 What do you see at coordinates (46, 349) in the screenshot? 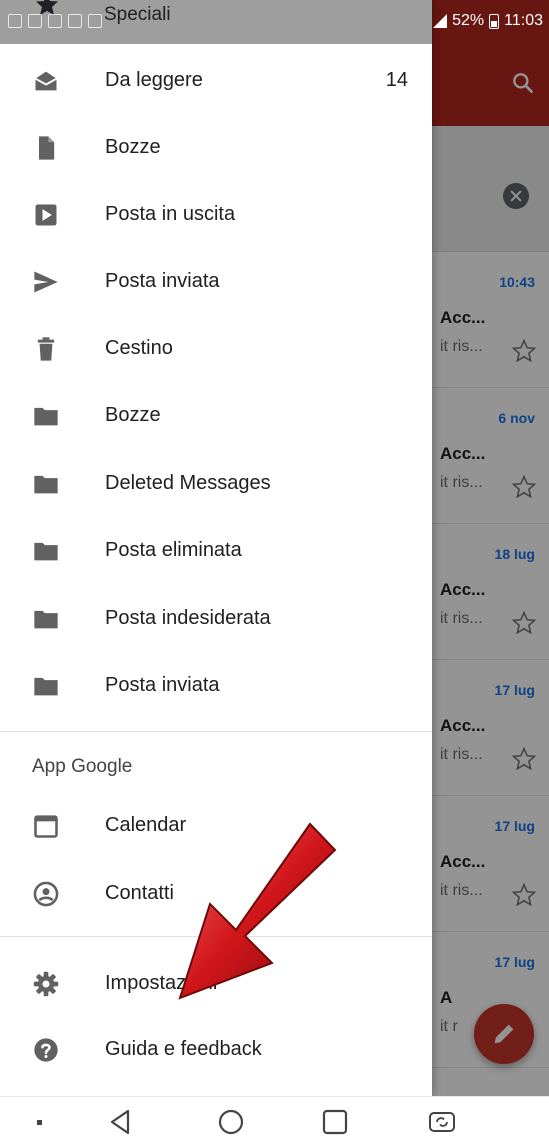
I see `trash-icon` at bounding box center [46, 349].